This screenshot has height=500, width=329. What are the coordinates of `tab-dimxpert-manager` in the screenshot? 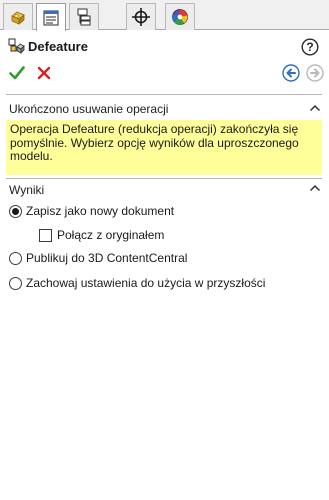 It's located at (141, 16).